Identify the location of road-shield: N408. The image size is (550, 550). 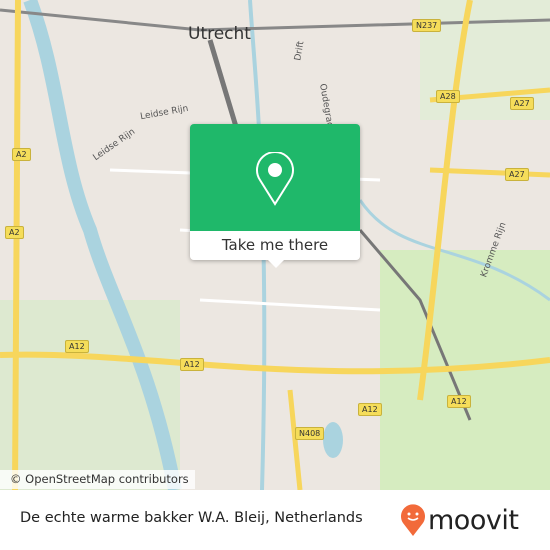
(310, 433).